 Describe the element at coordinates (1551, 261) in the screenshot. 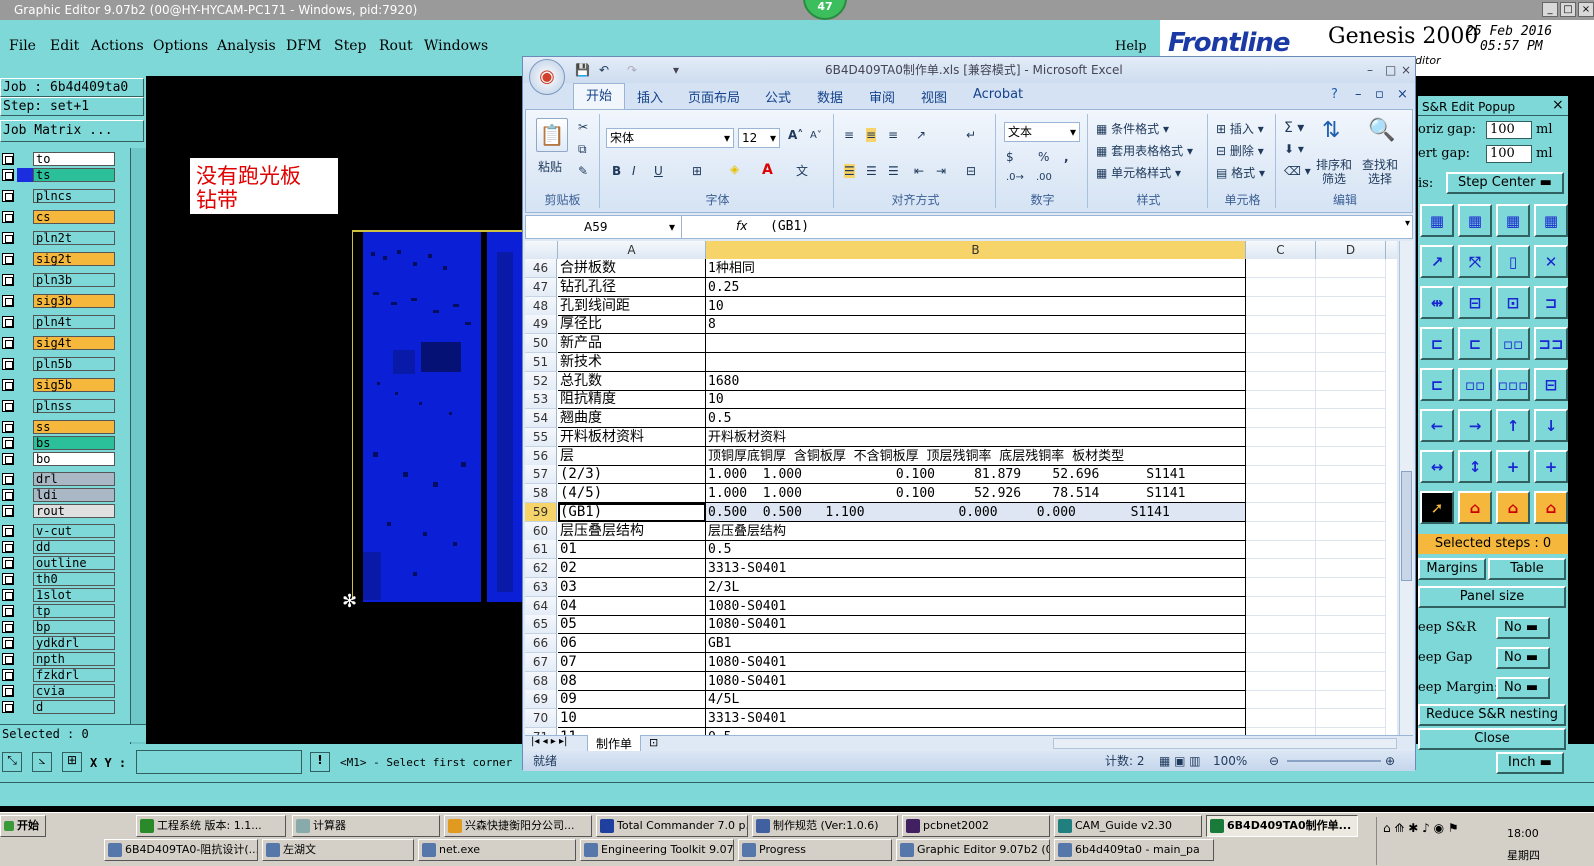

I see `sr-delete-icon: ✕` at that location.